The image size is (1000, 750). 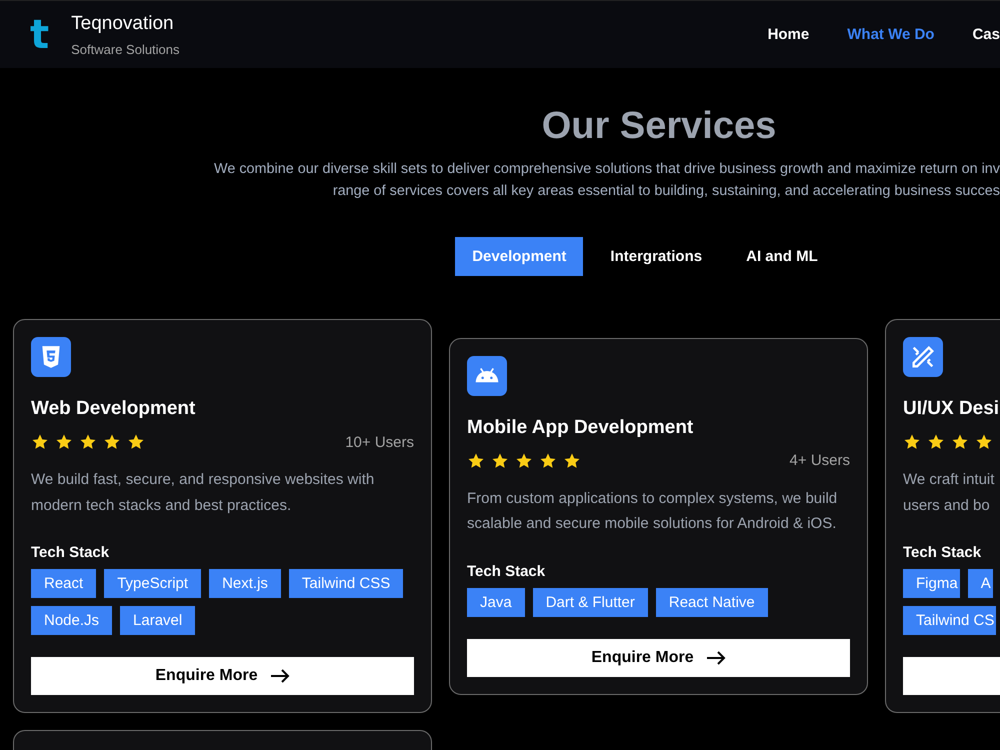 What do you see at coordinates (580, 428) in the screenshot?
I see `card-title: Mobile App Development` at bounding box center [580, 428].